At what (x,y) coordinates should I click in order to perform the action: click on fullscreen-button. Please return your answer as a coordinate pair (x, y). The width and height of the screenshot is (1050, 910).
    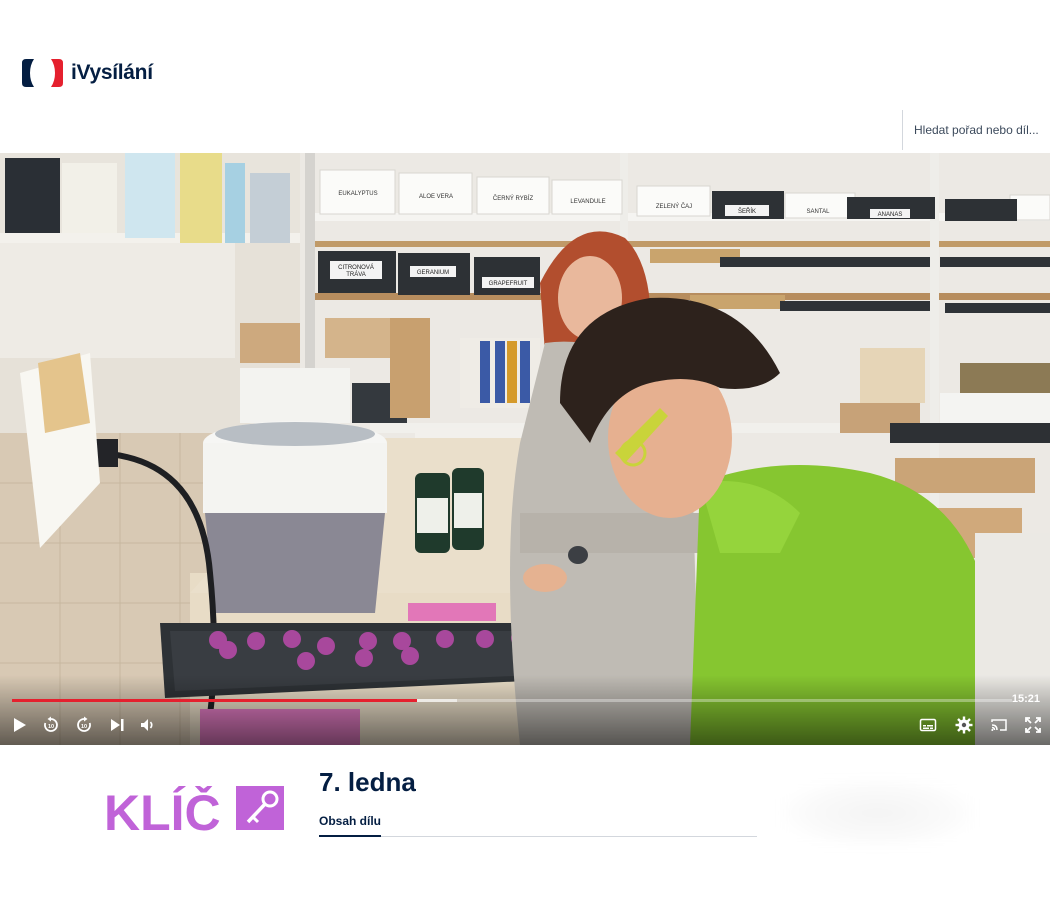
    Looking at the image, I should click on (1033, 725).